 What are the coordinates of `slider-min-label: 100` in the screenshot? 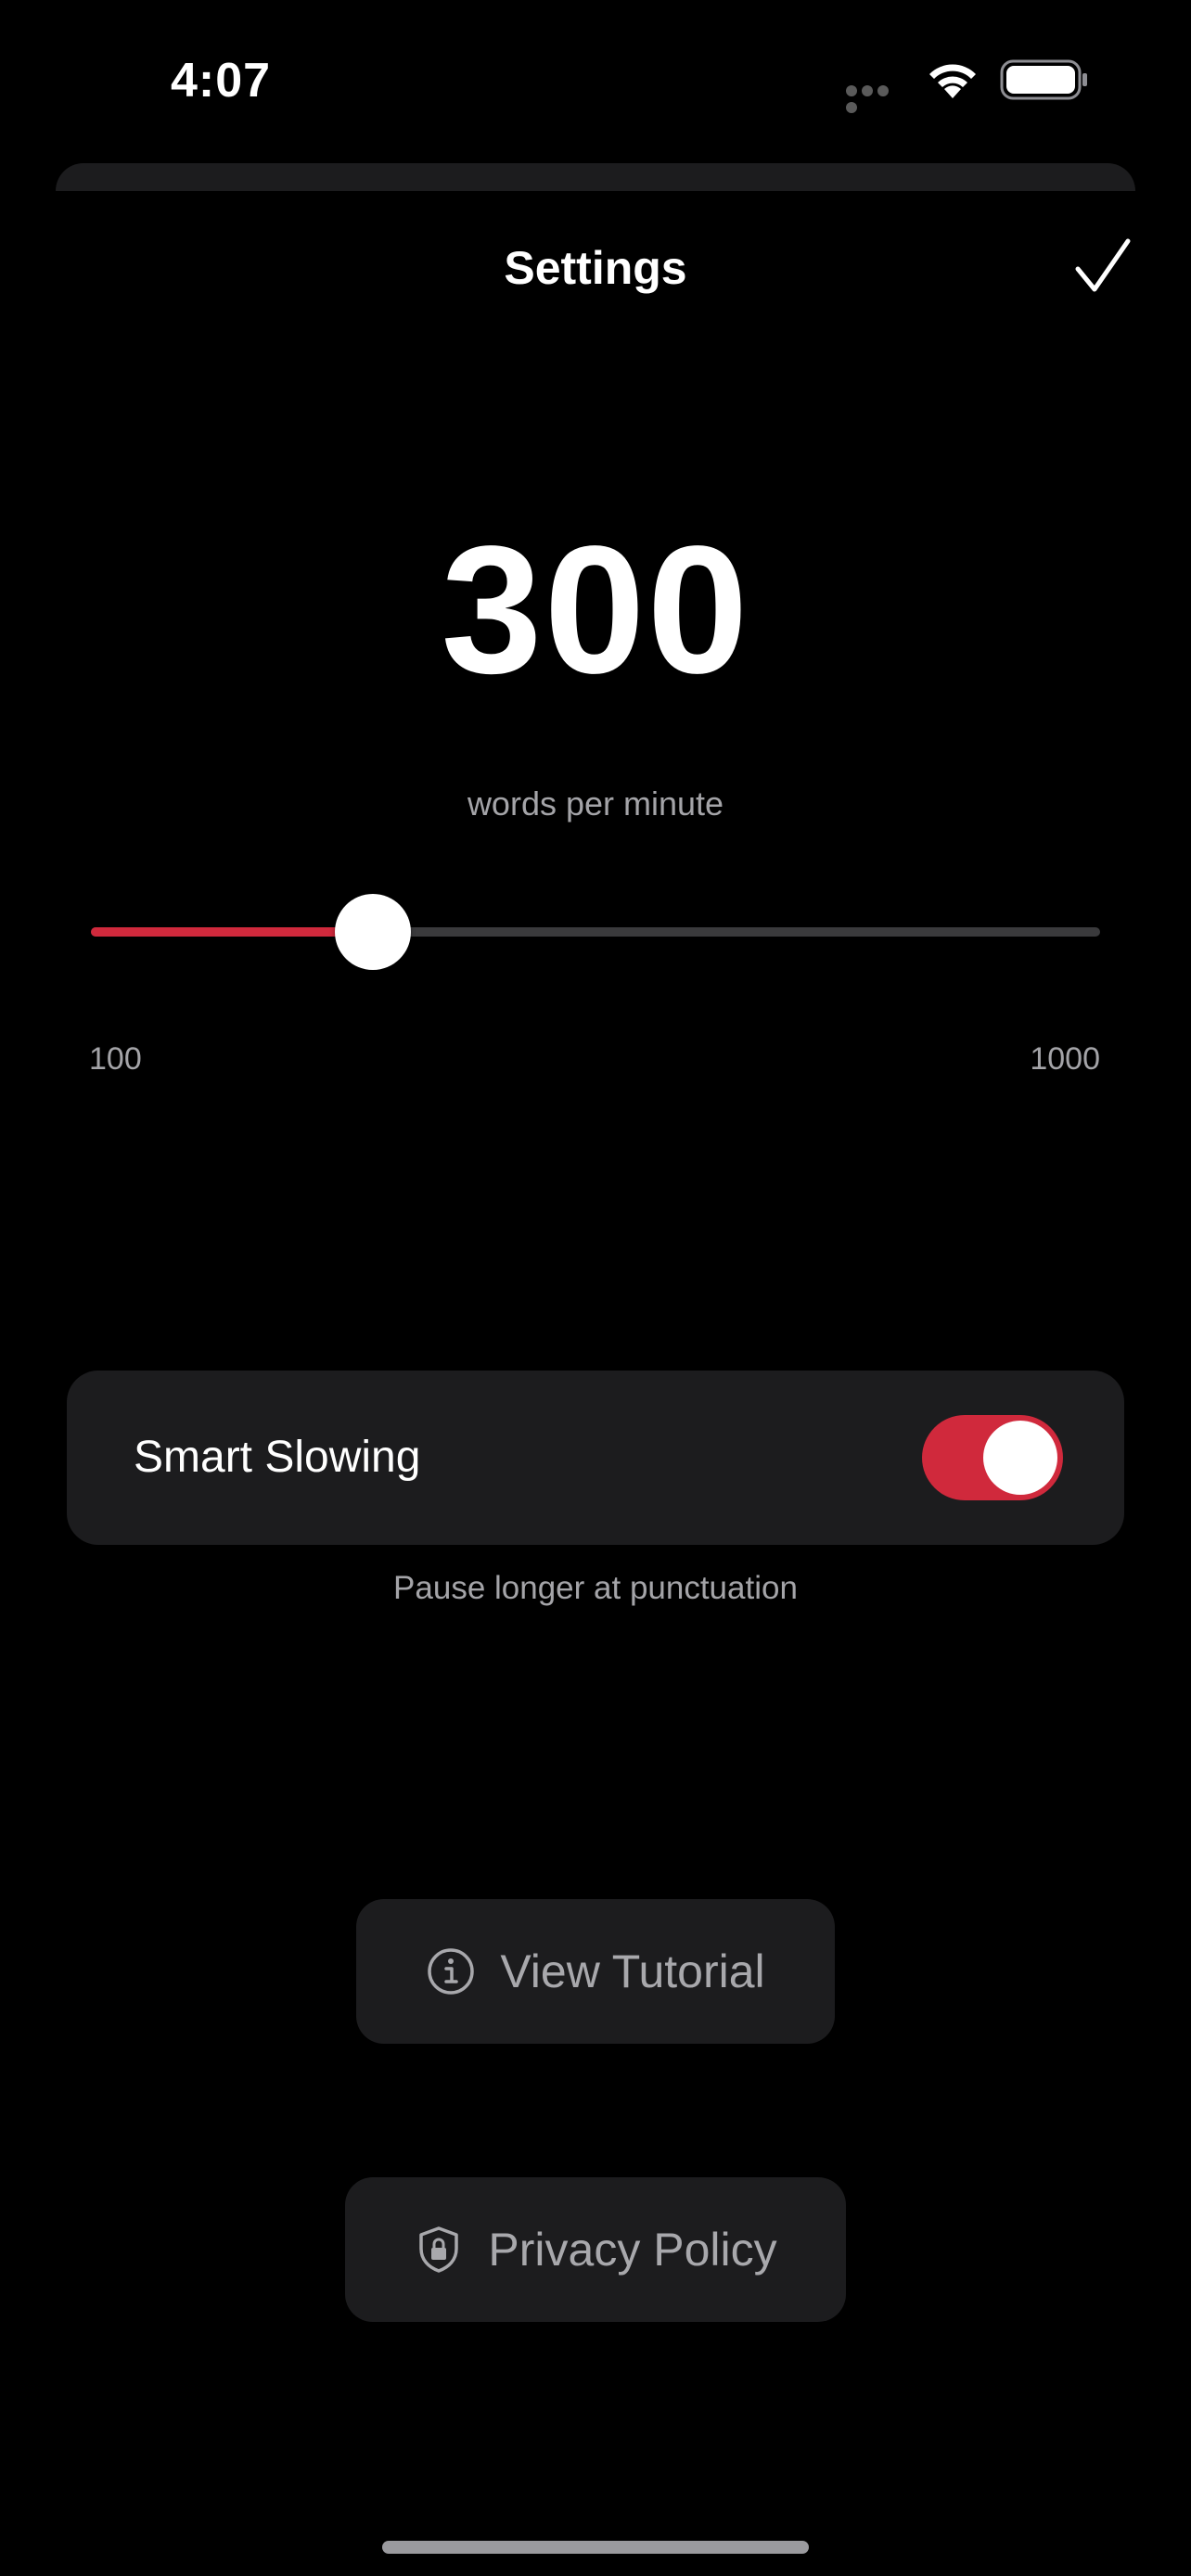 It's located at (115, 1059).